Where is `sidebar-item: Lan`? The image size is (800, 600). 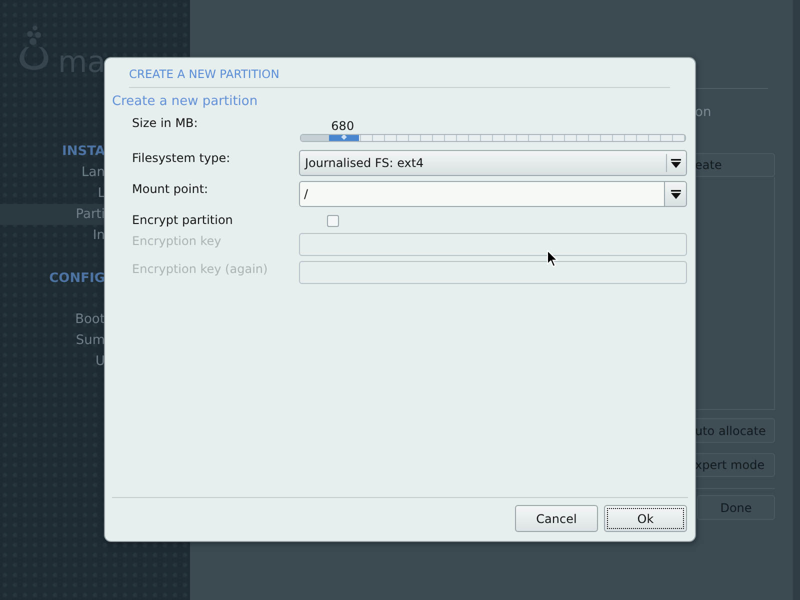 sidebar-item: Lan is located at coordinates (92, 173).